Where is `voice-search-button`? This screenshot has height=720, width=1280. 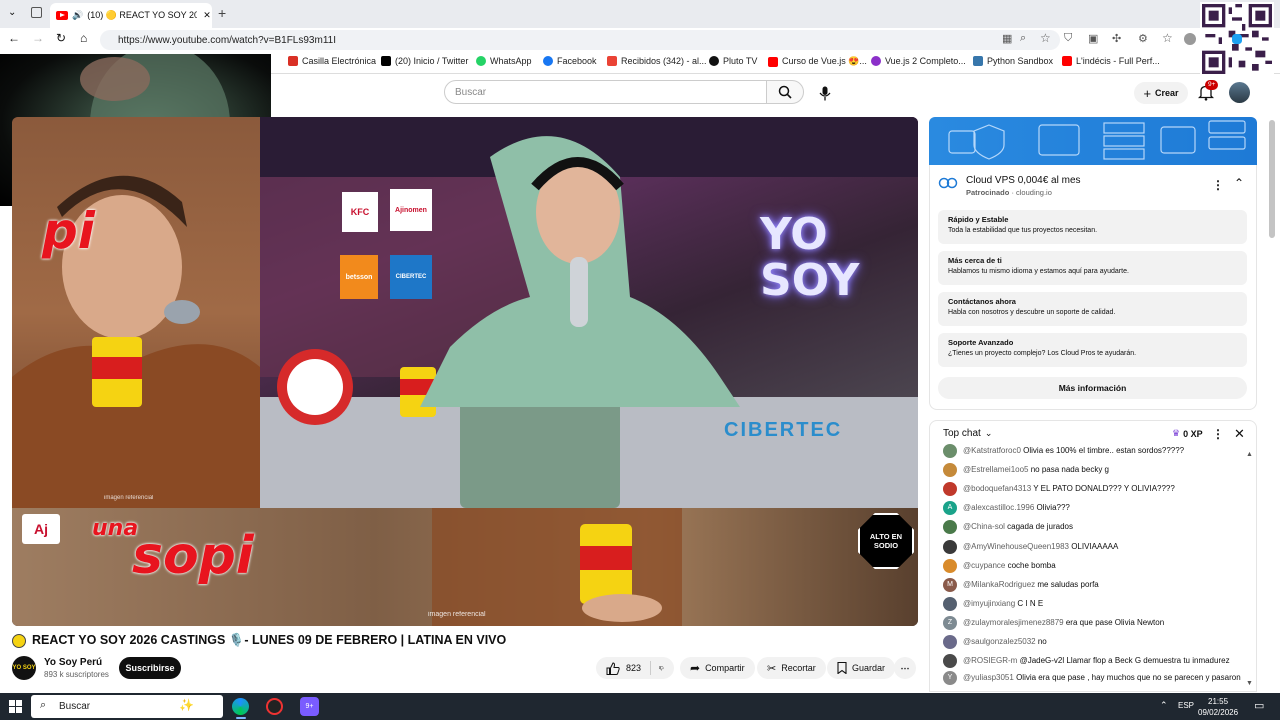 voice-search-button is located at coordinates (825, 93).